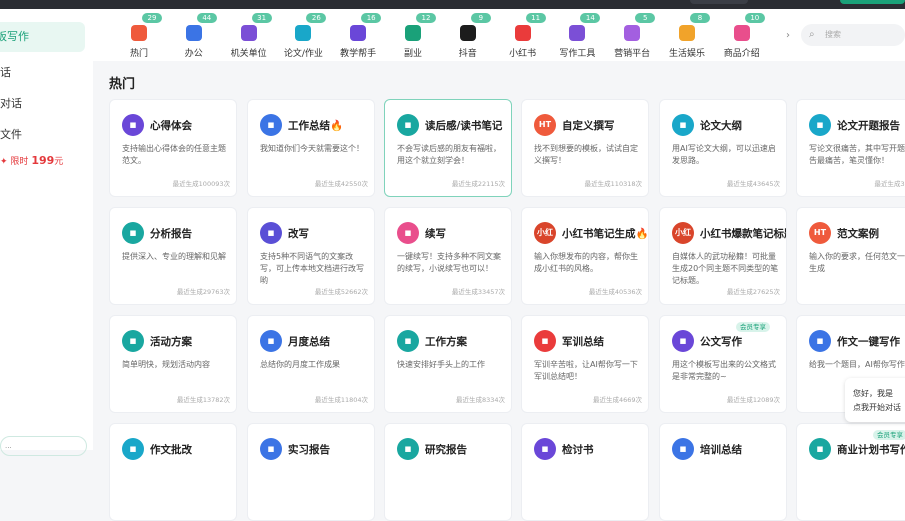 This screenshot has width=905, height=521. I want to click on card-usage-count: 最近生成27625次, so click(753, 292).